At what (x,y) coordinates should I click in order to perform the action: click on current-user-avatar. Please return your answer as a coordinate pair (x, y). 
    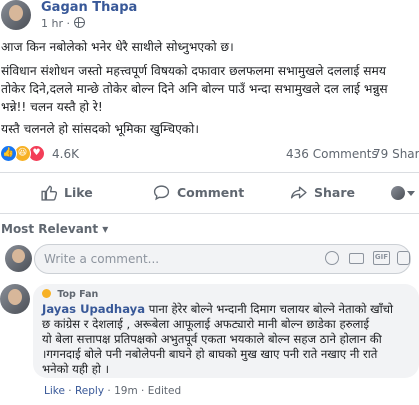
    Looking at the image, I should click on (18, 258).